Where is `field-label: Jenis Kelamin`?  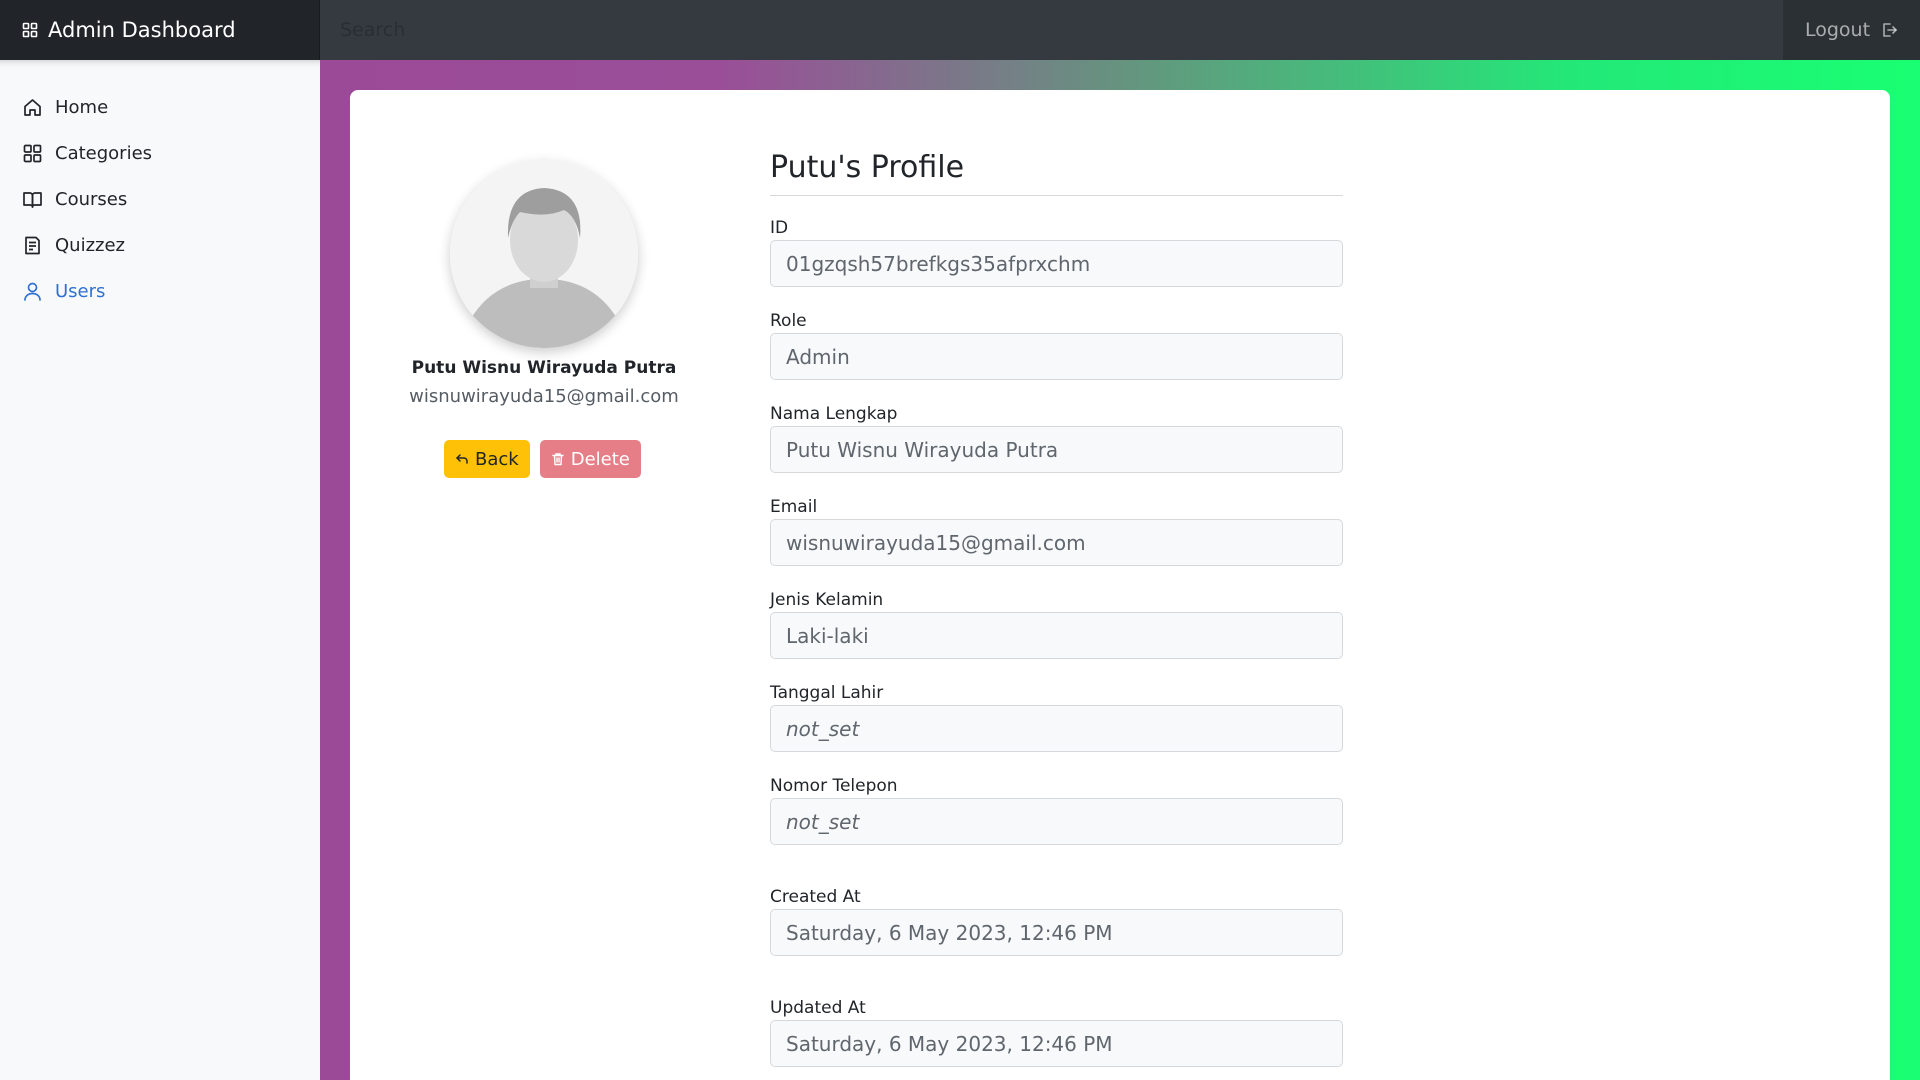 field-label: Jenis Kelamin is located at coordinates (827, 600).